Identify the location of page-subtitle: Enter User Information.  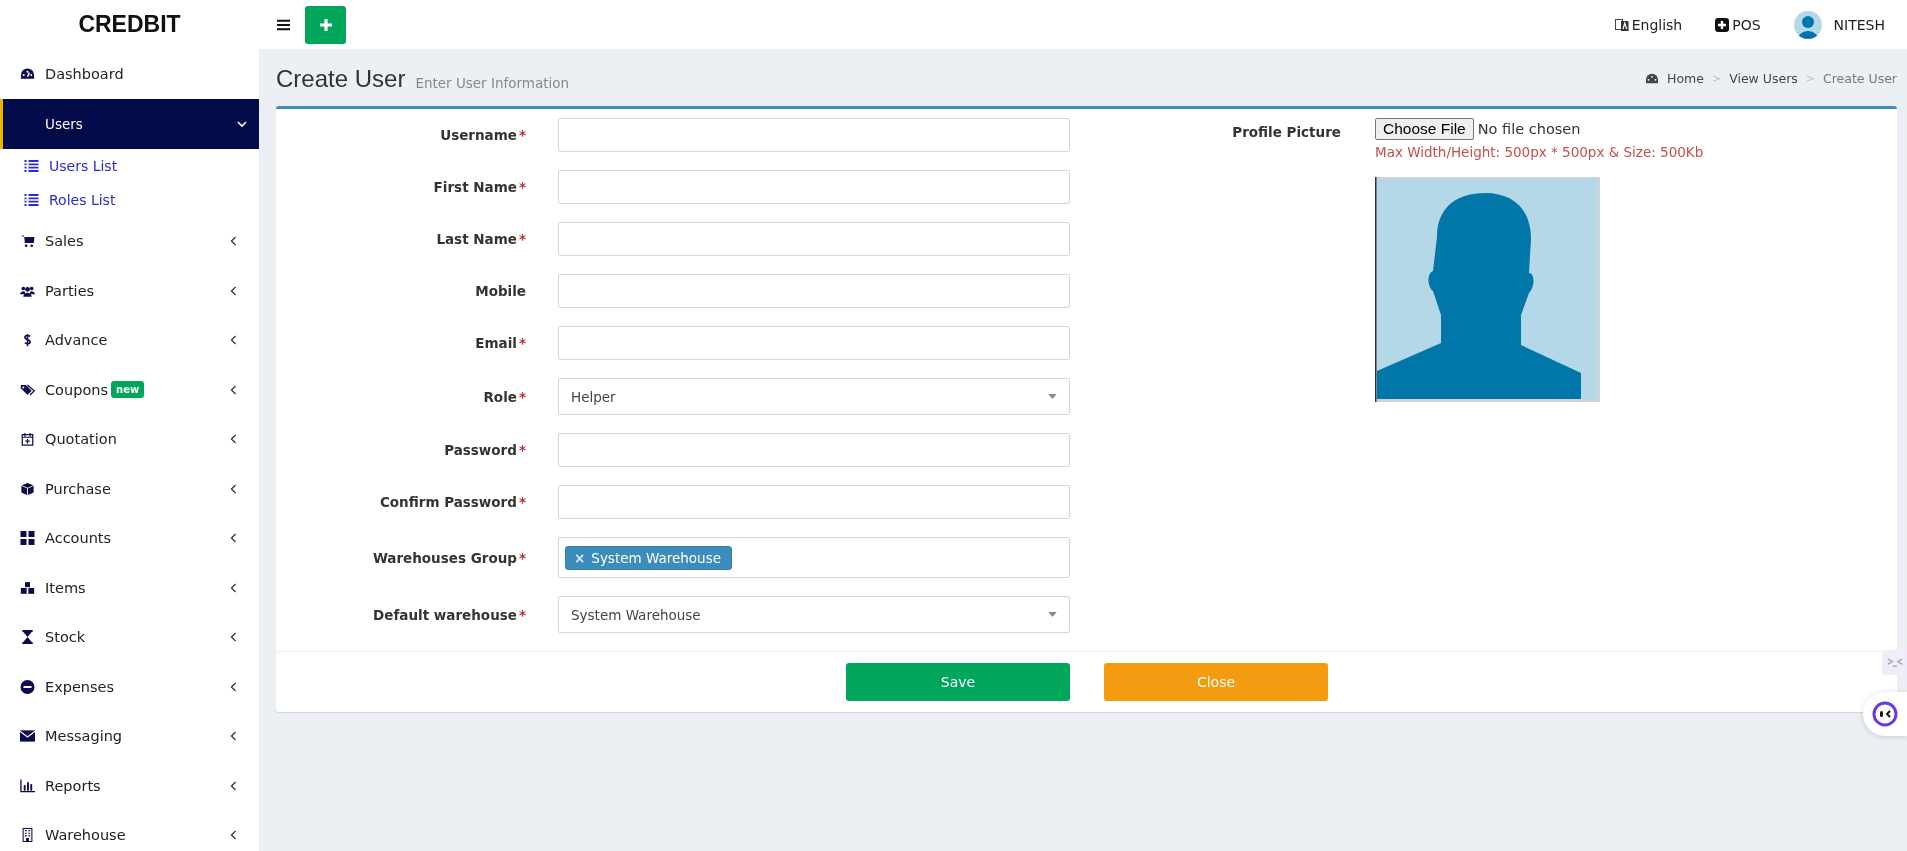
(492, 82).